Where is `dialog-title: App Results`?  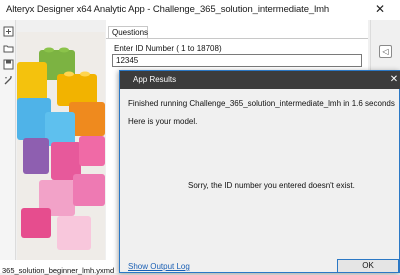
dialog-title: App Results is located at coordinates (155, 79).